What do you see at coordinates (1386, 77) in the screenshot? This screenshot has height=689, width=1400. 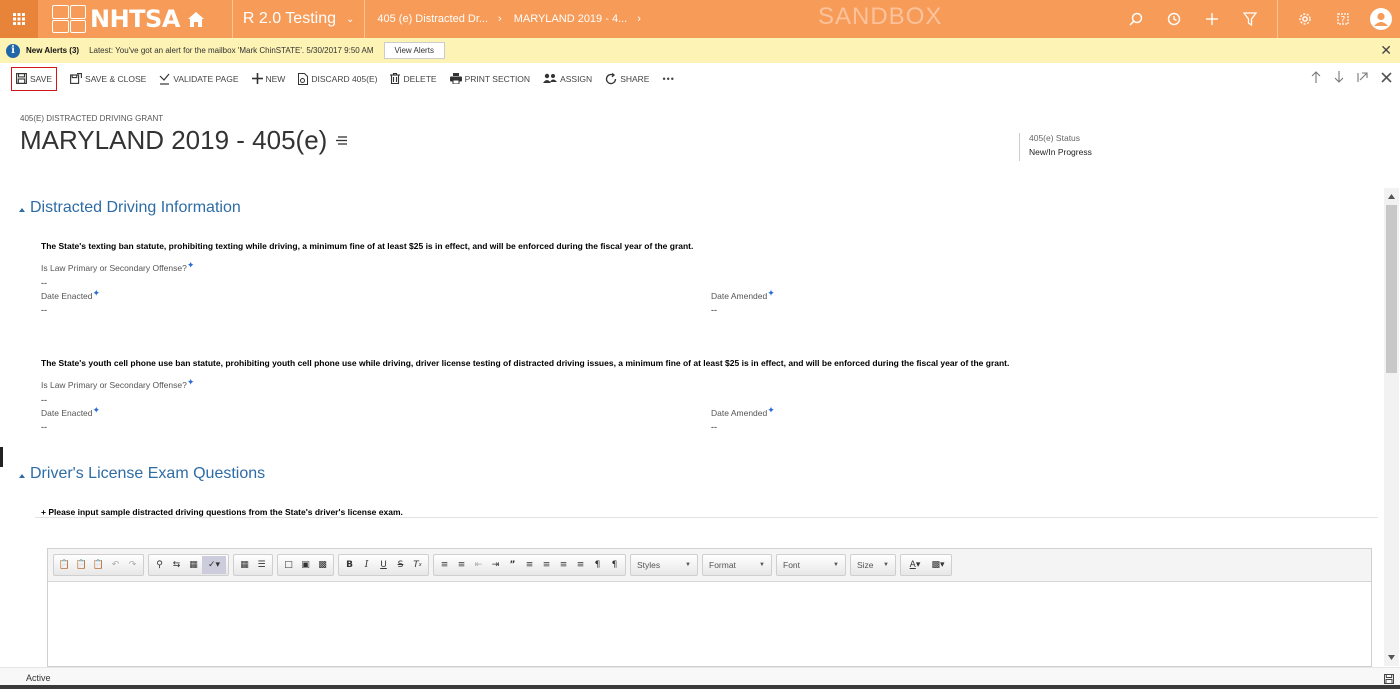 I see `close-form-icon` at bounding box center [1386, 77].